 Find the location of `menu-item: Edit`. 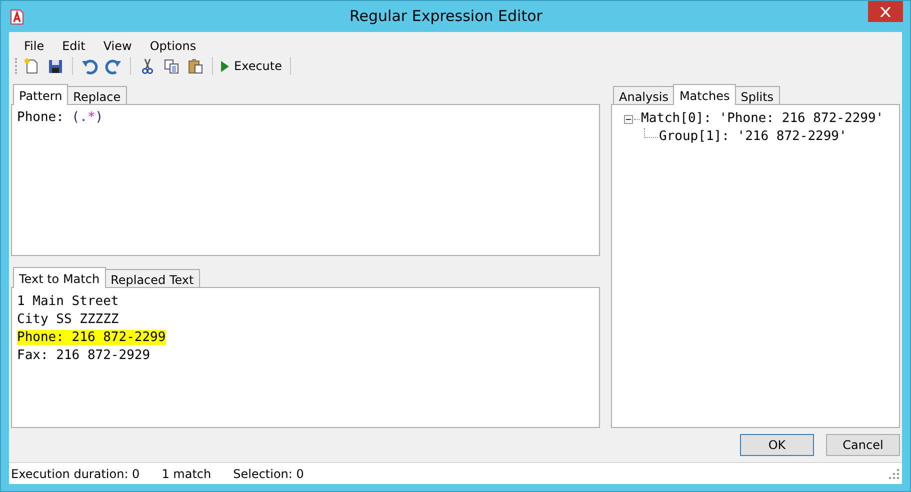

menu-item: Edit is located at coordinates (73, 44).